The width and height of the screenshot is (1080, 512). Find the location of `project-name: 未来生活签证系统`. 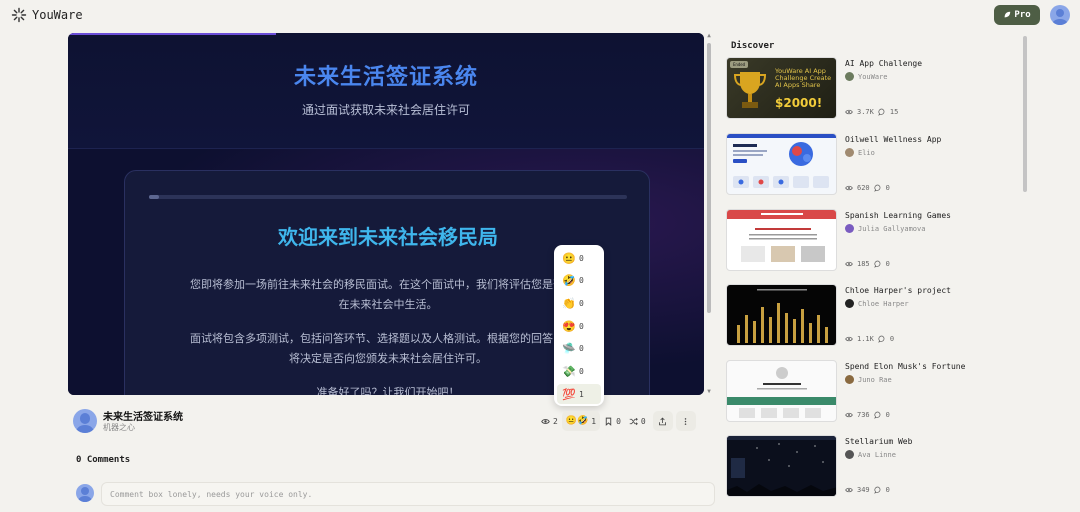

project-name: 未来生活签证系统 is located at coordinates (143, 417).